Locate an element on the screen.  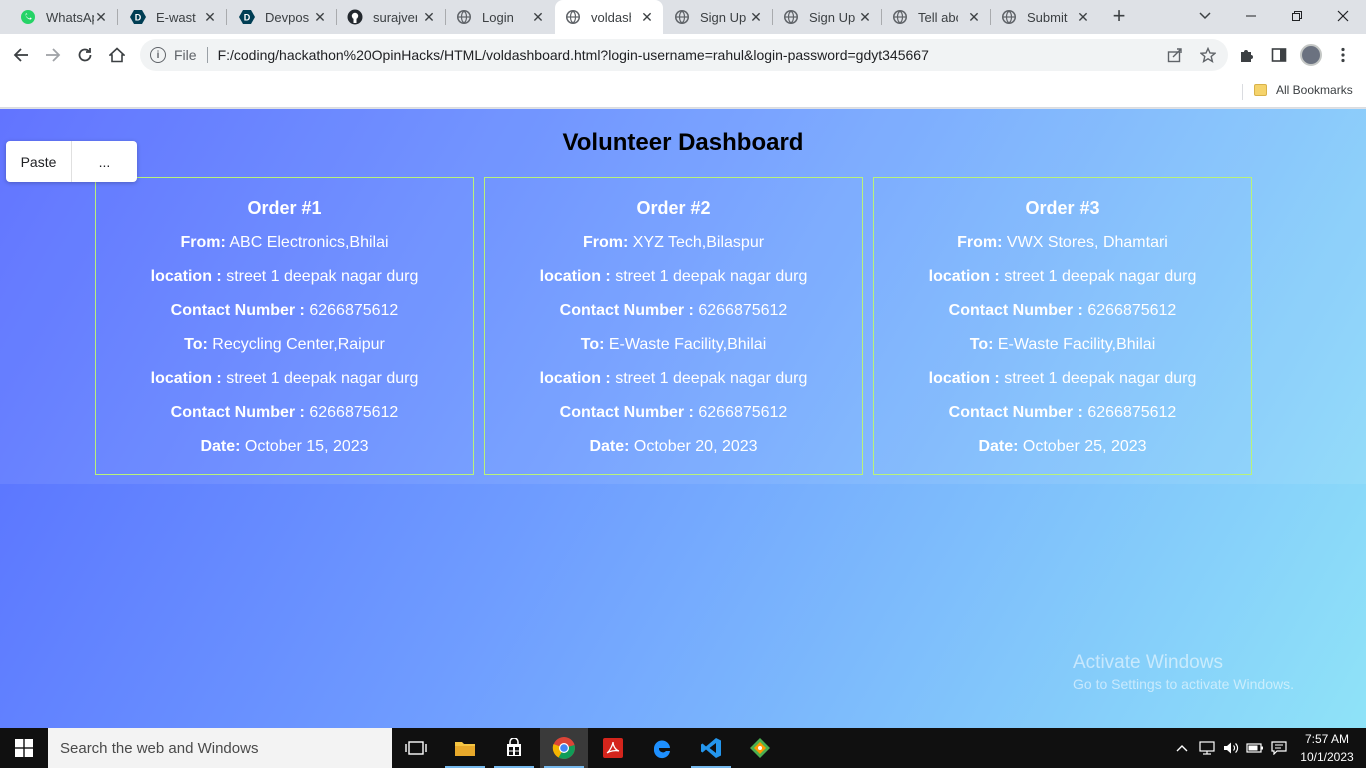
new-tab-button: + is located at coordinates (1119, 16).